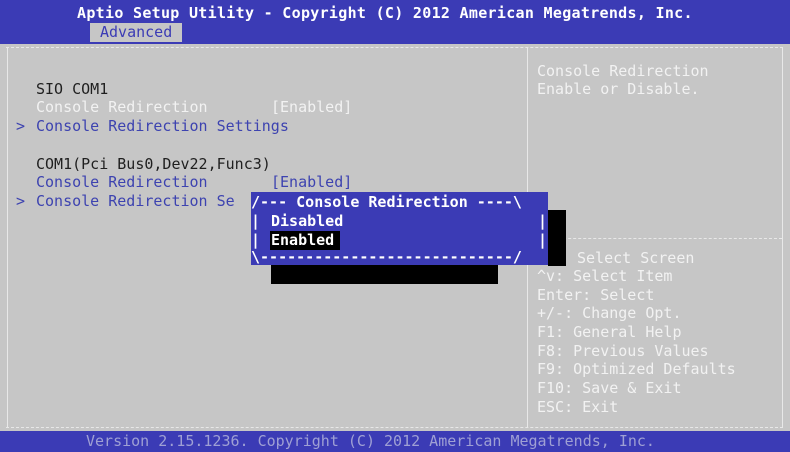 The height and width of the screenshot is (452, 790). I want to click on key-select-item: ^v: Select Item, so click(605, 276).